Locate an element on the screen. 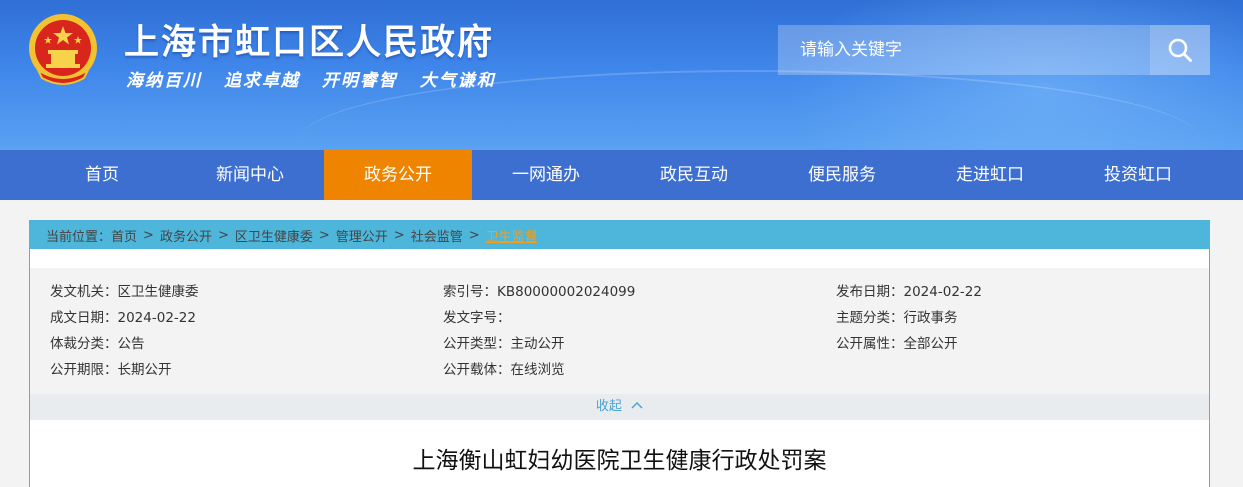  search-icon is located at coordinates (1180, 50).